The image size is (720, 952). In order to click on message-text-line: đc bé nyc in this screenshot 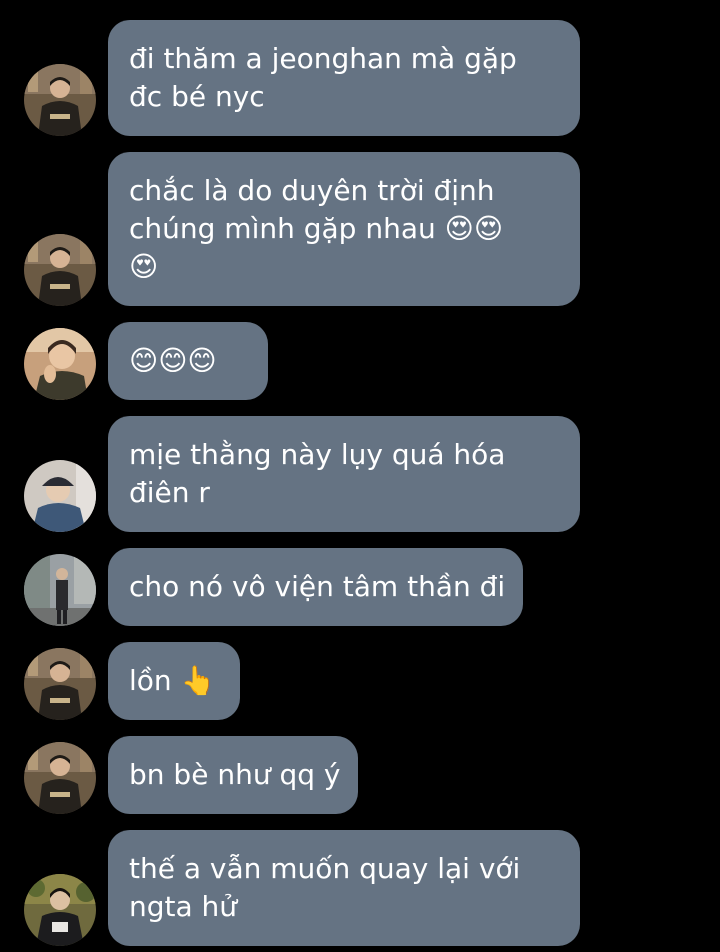, I will do `click(197, 96)`.